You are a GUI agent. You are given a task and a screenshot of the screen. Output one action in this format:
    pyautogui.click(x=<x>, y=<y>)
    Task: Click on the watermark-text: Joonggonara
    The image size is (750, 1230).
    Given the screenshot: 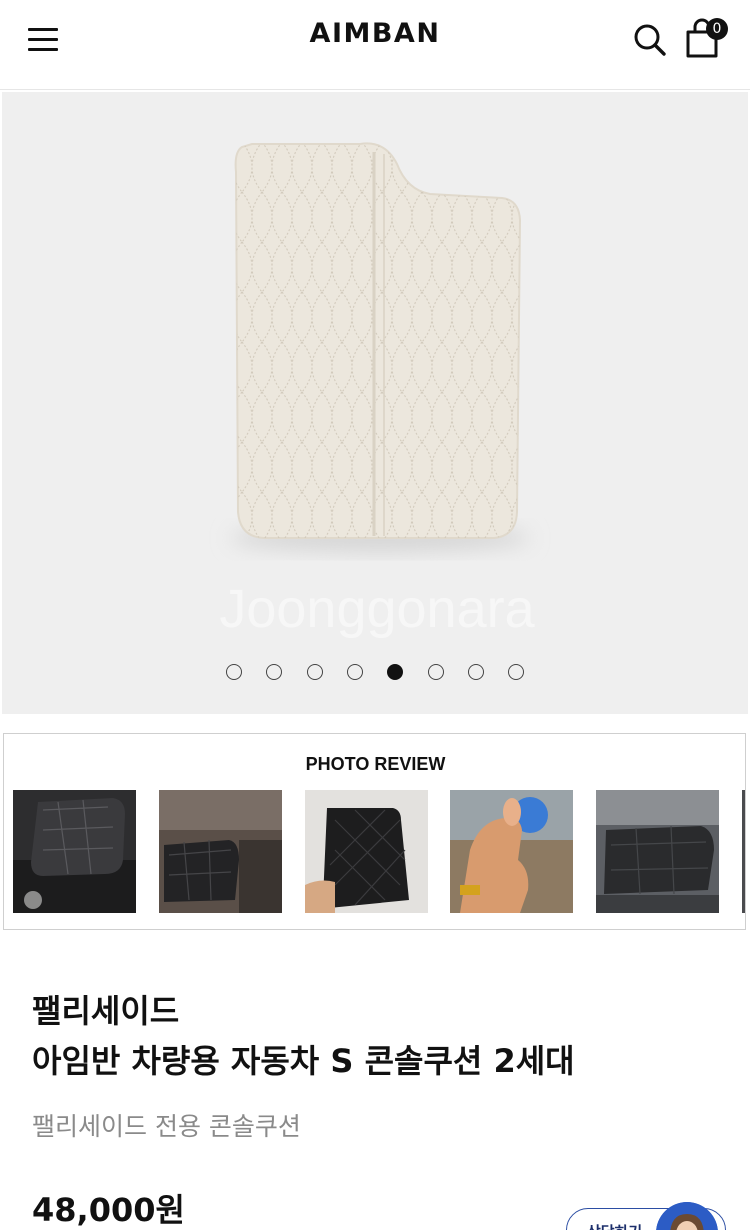 What is the action you would take?
    pyautogui.click(x=377, y=609)
    